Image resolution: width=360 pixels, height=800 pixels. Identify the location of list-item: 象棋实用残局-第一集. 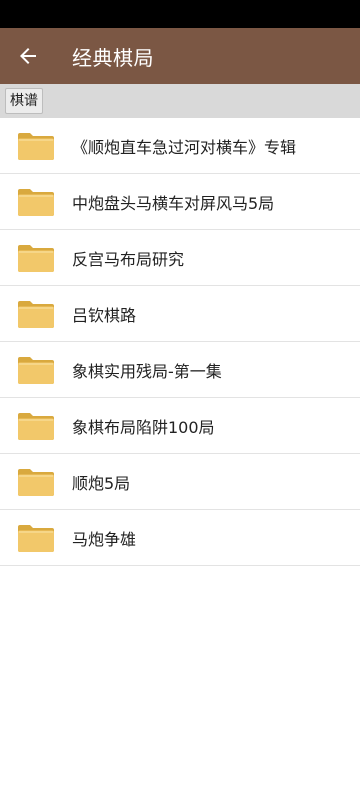
(180, 370).